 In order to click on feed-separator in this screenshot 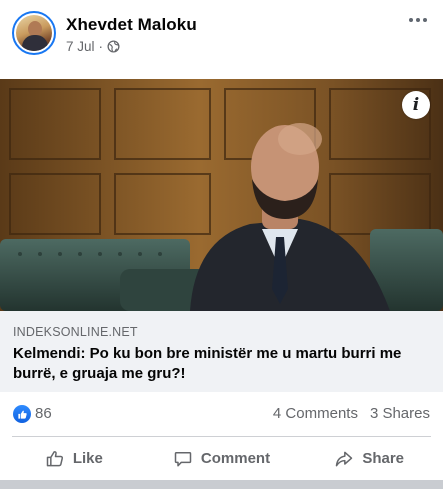, I will do `click(221, 484)`.